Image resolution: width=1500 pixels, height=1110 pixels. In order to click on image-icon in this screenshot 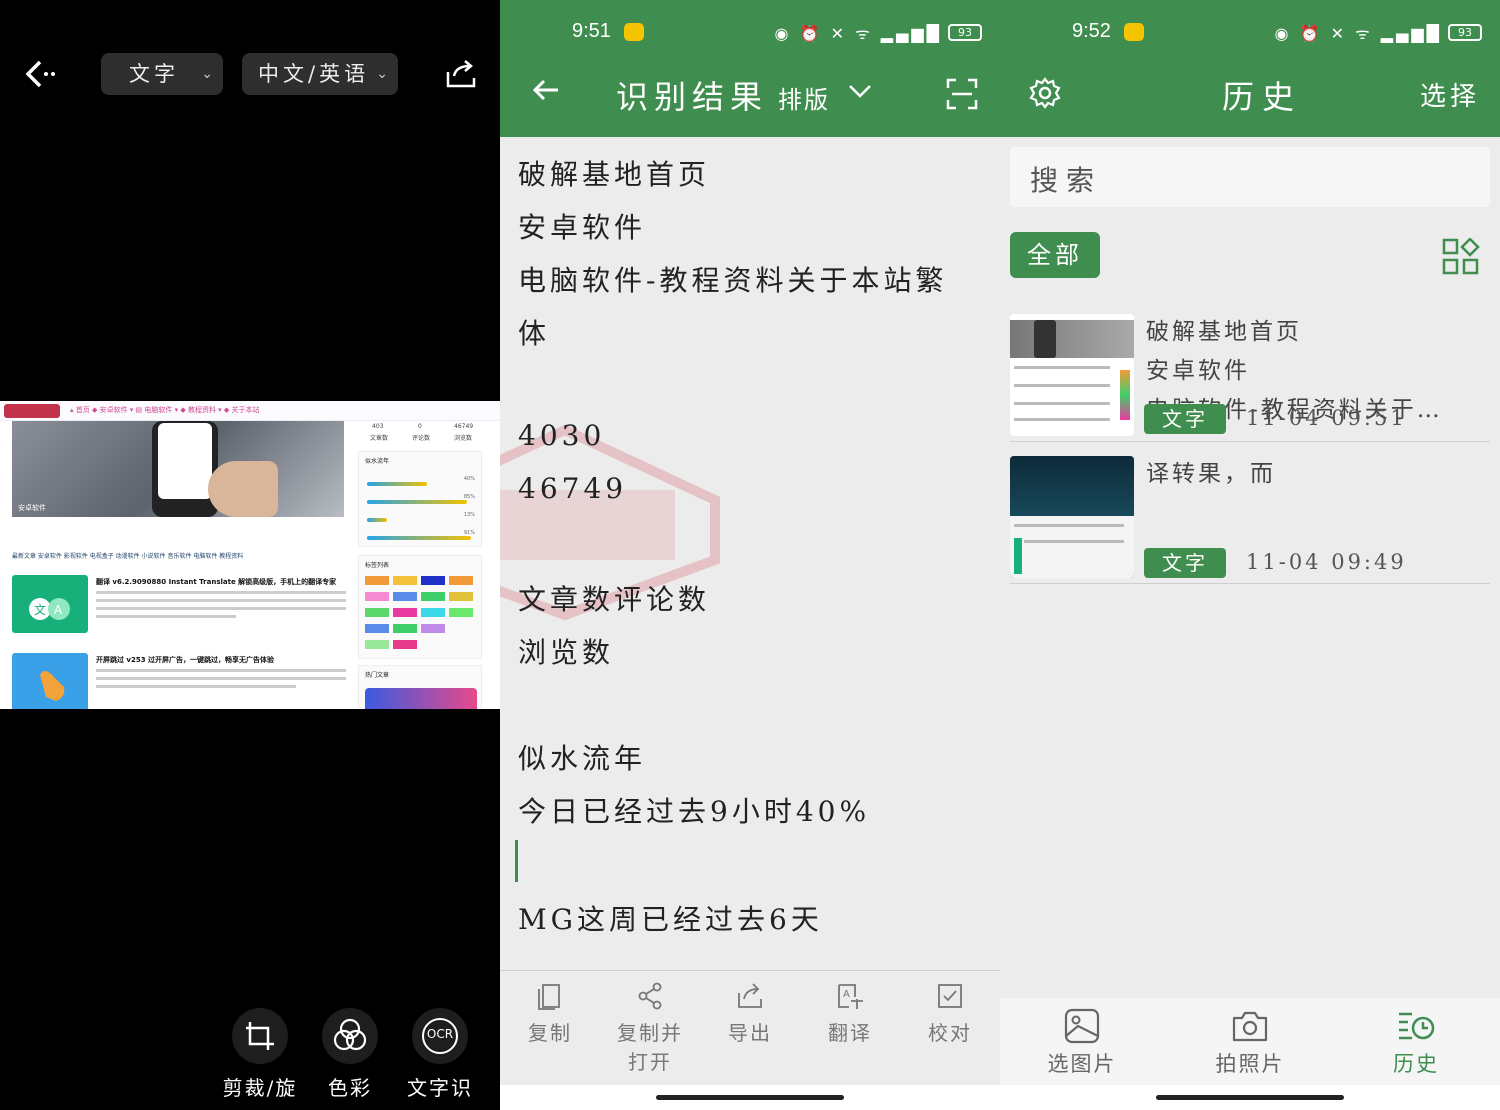, I will do `click(1082, 1026)`.